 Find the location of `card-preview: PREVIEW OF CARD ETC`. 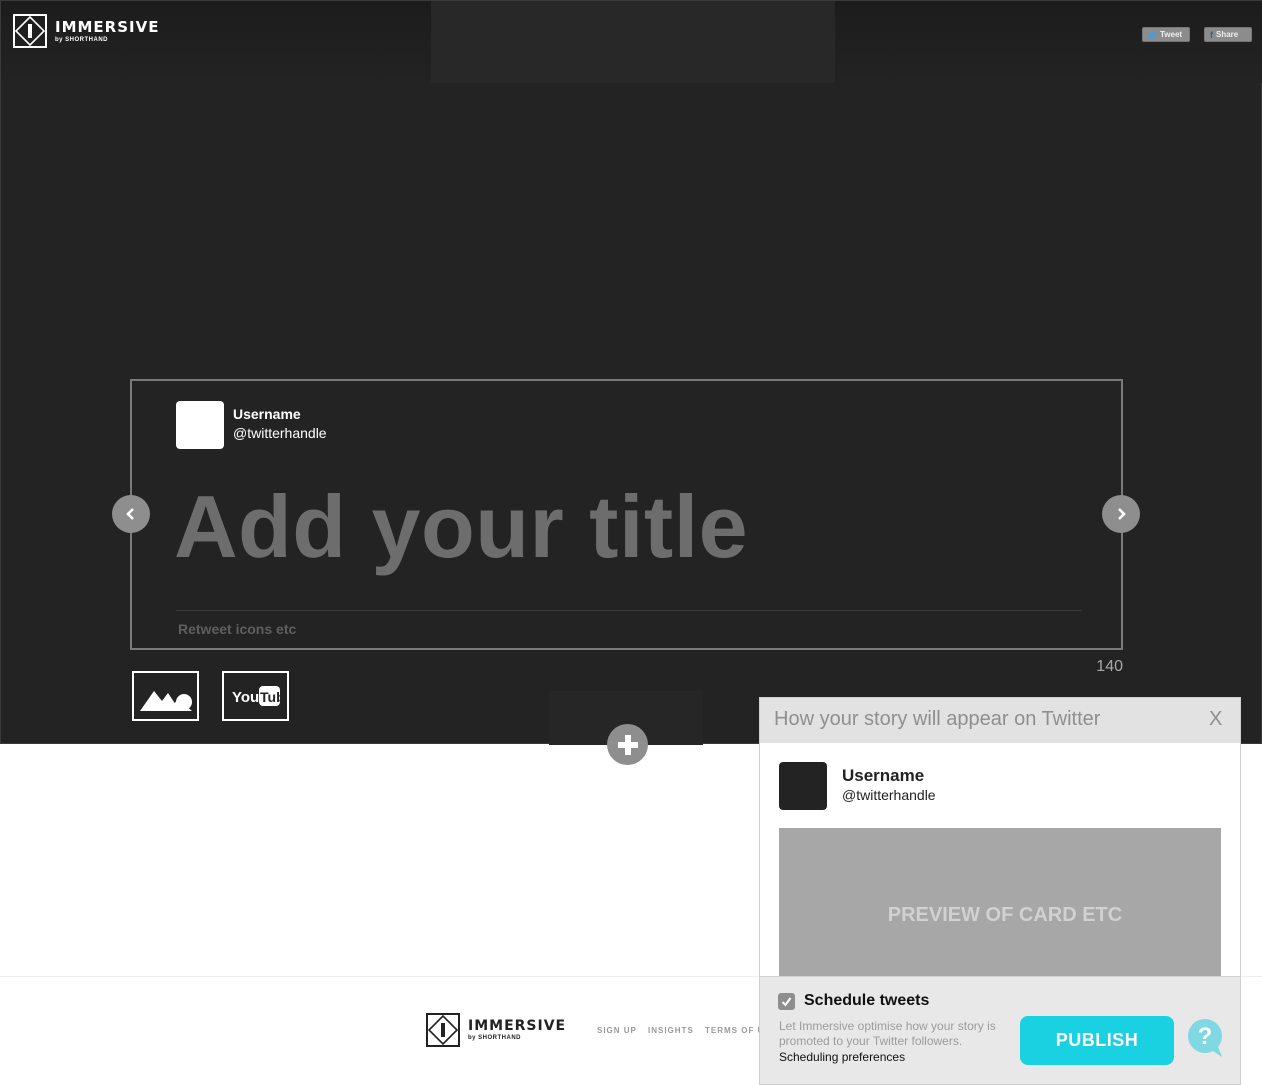

card-preview: PREVIEW OF CARD ETC is located at coordinates (1000, 908).